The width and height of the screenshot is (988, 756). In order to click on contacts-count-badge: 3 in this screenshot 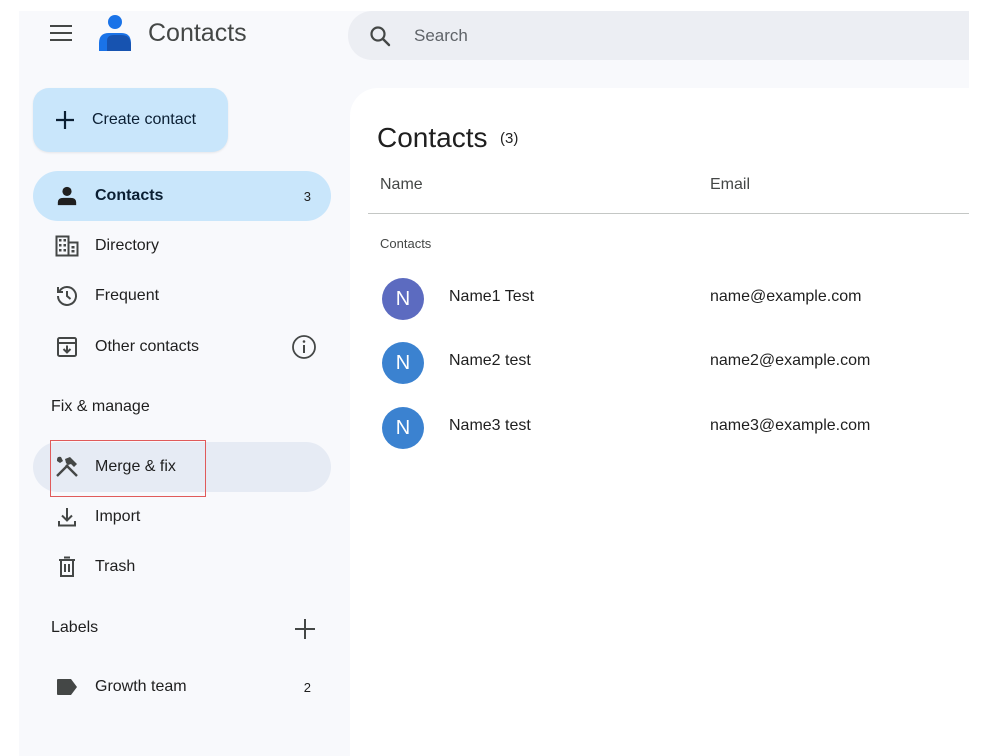, I will do `click(307, 196)`.